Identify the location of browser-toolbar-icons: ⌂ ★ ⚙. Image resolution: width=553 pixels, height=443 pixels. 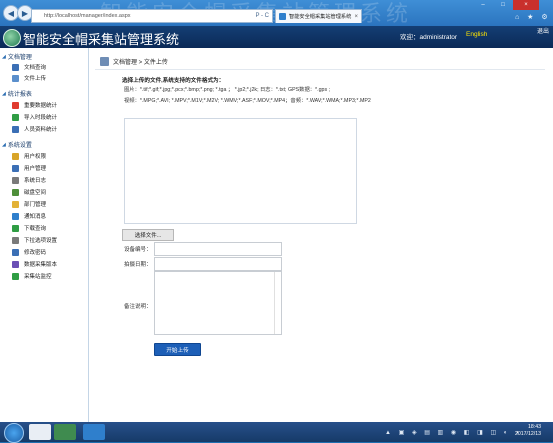
(533, 17).